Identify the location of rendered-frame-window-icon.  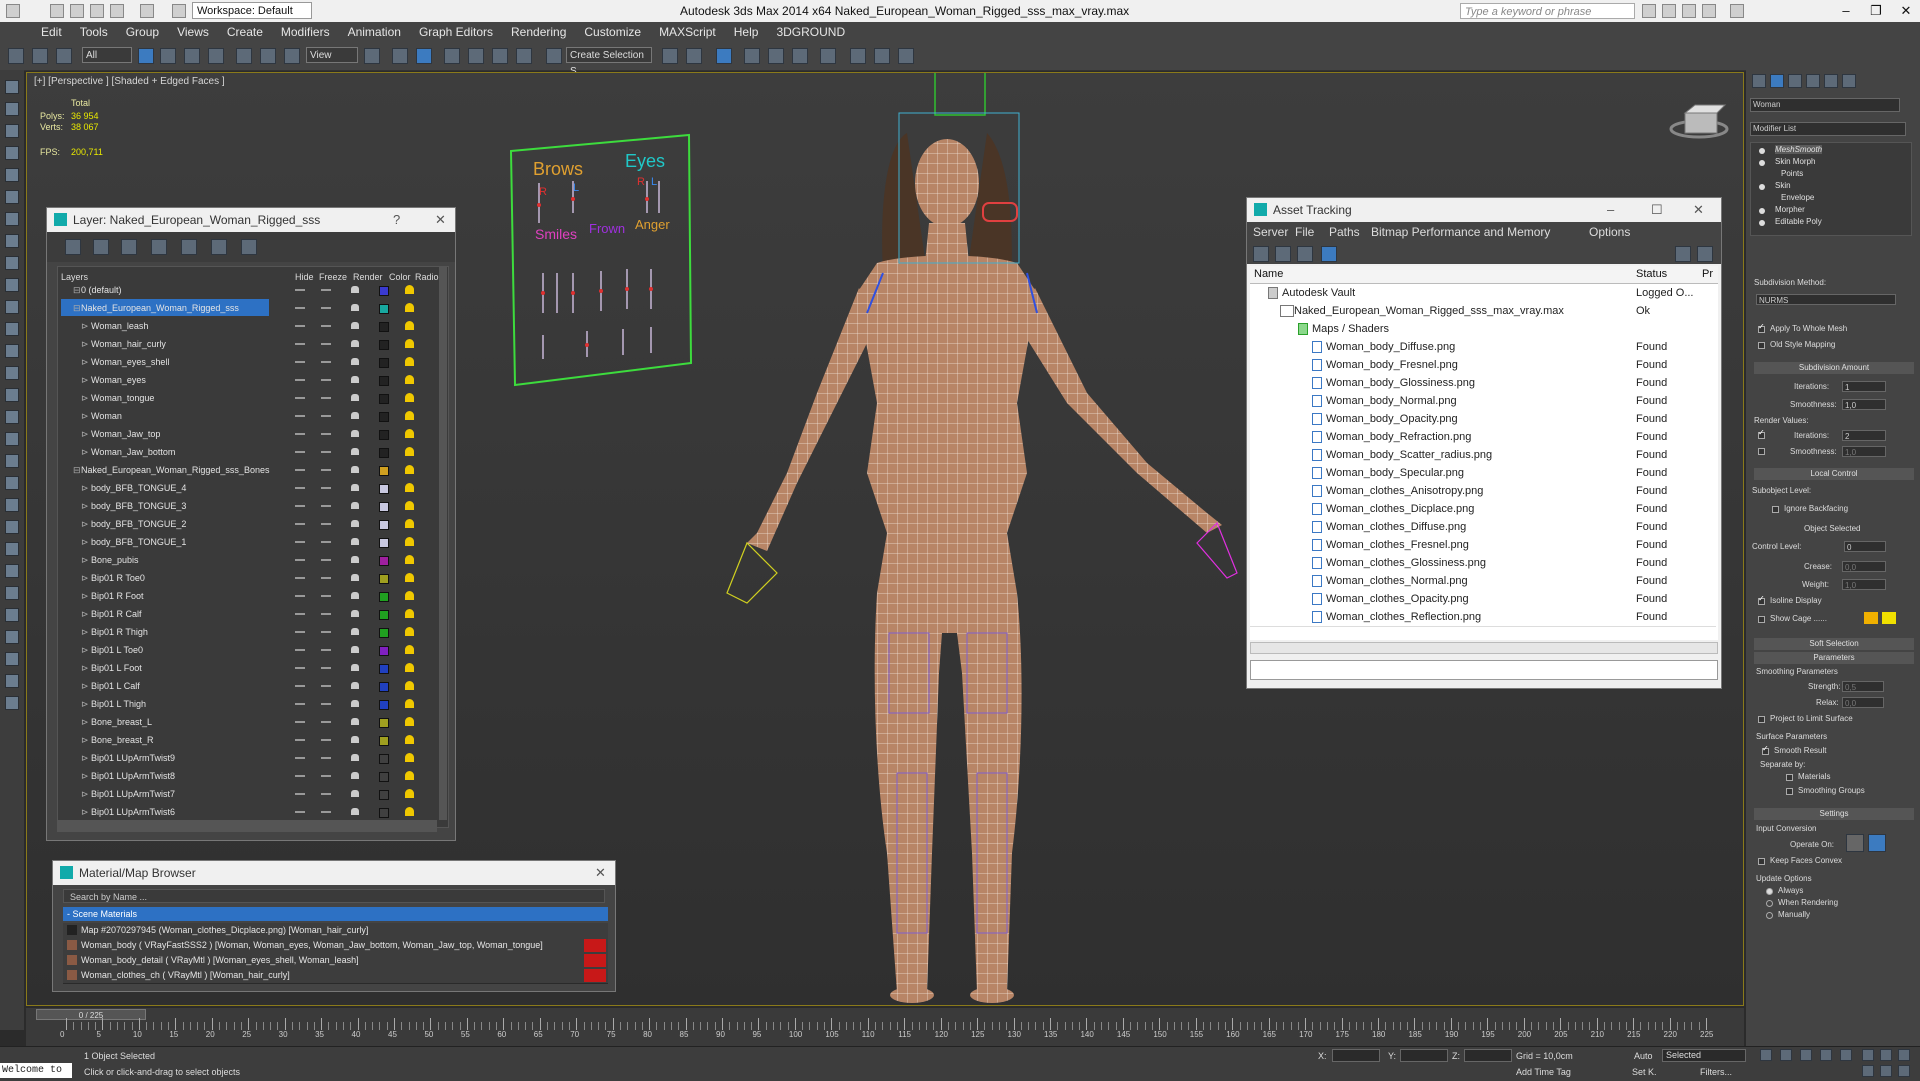
(858, 56).